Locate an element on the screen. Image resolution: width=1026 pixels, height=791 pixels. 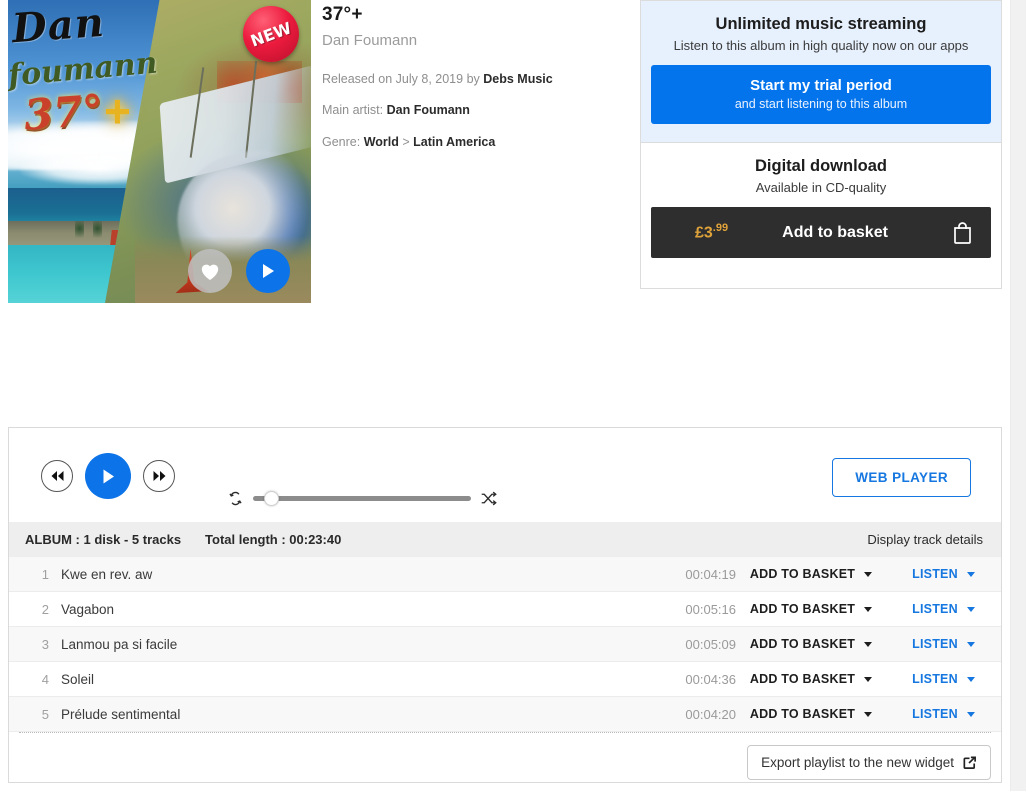
price-main: £3 is located at coordinates (704, 233).